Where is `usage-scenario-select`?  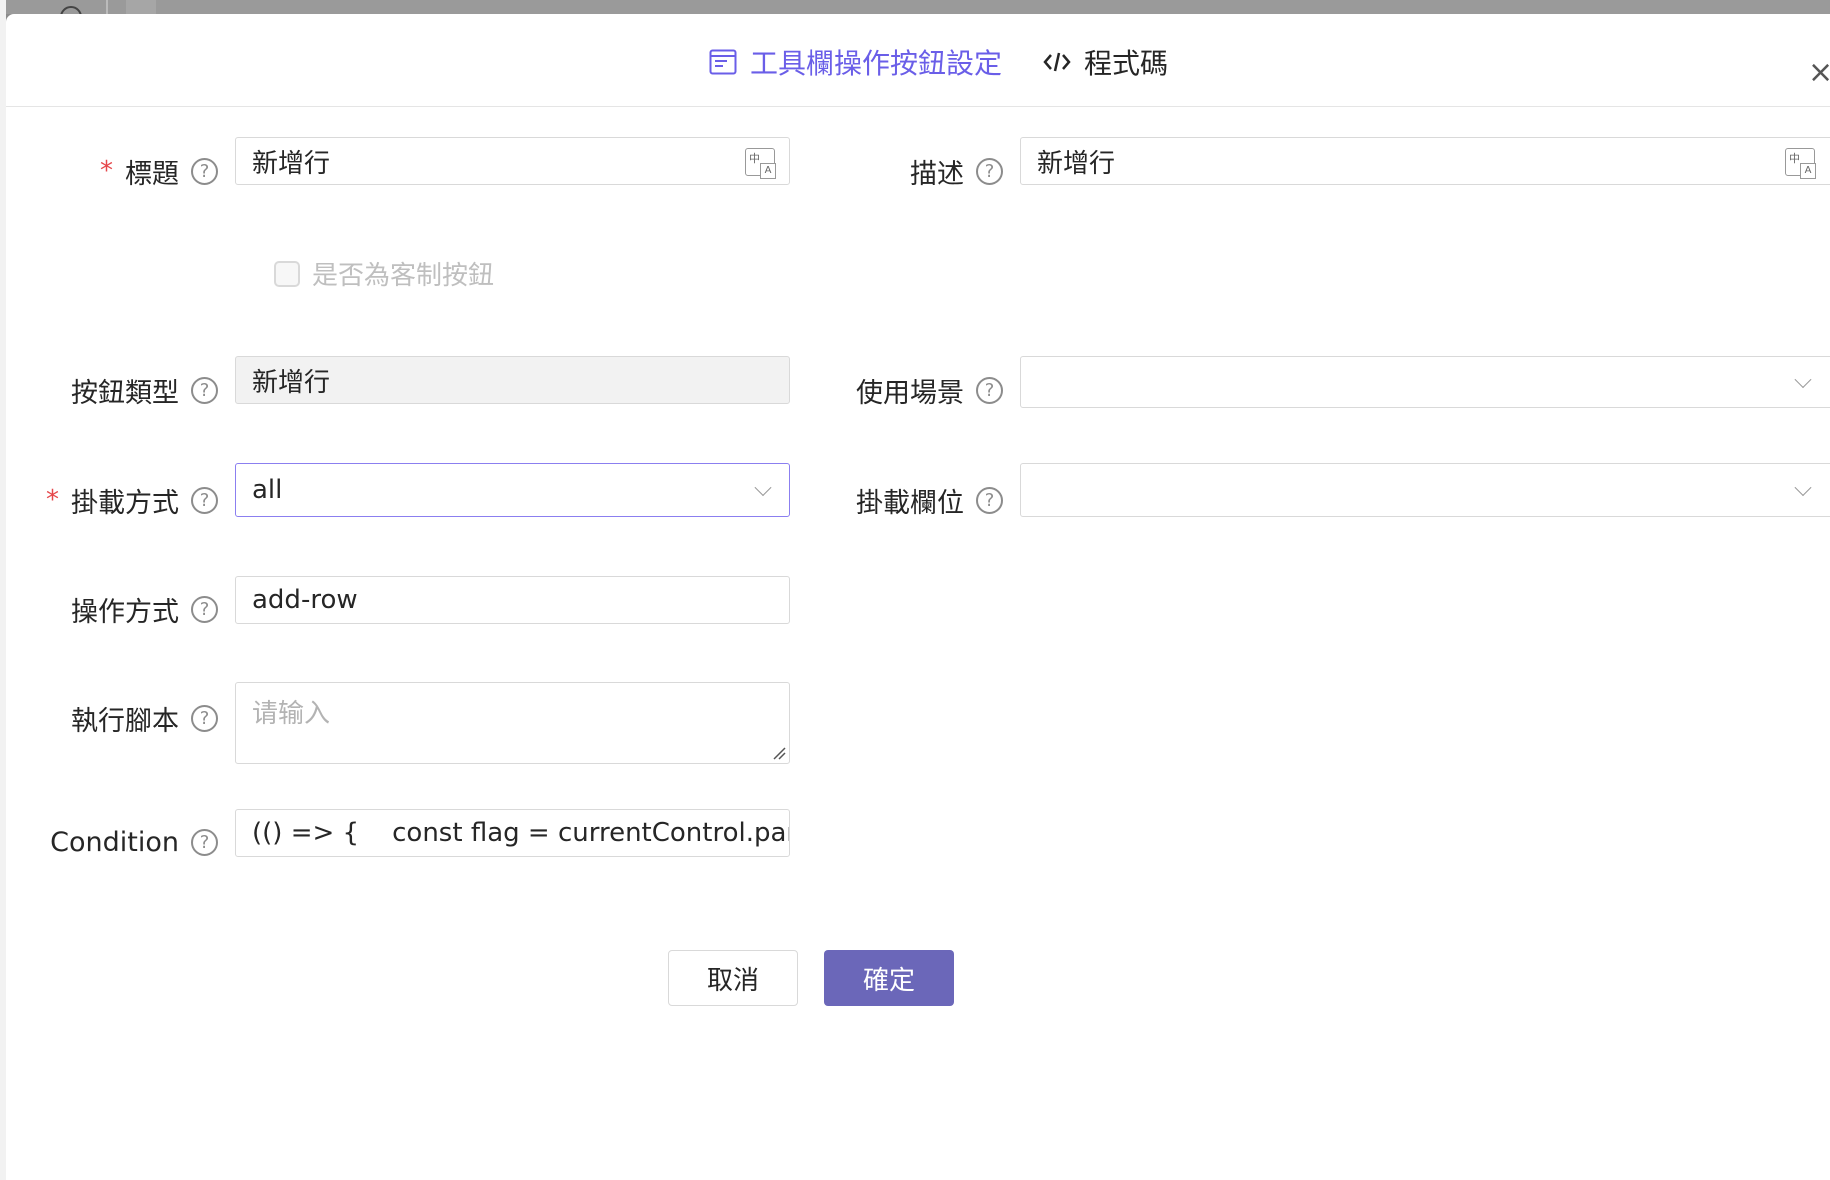
usage-scenario-select is located at coordinates (1425, 382).